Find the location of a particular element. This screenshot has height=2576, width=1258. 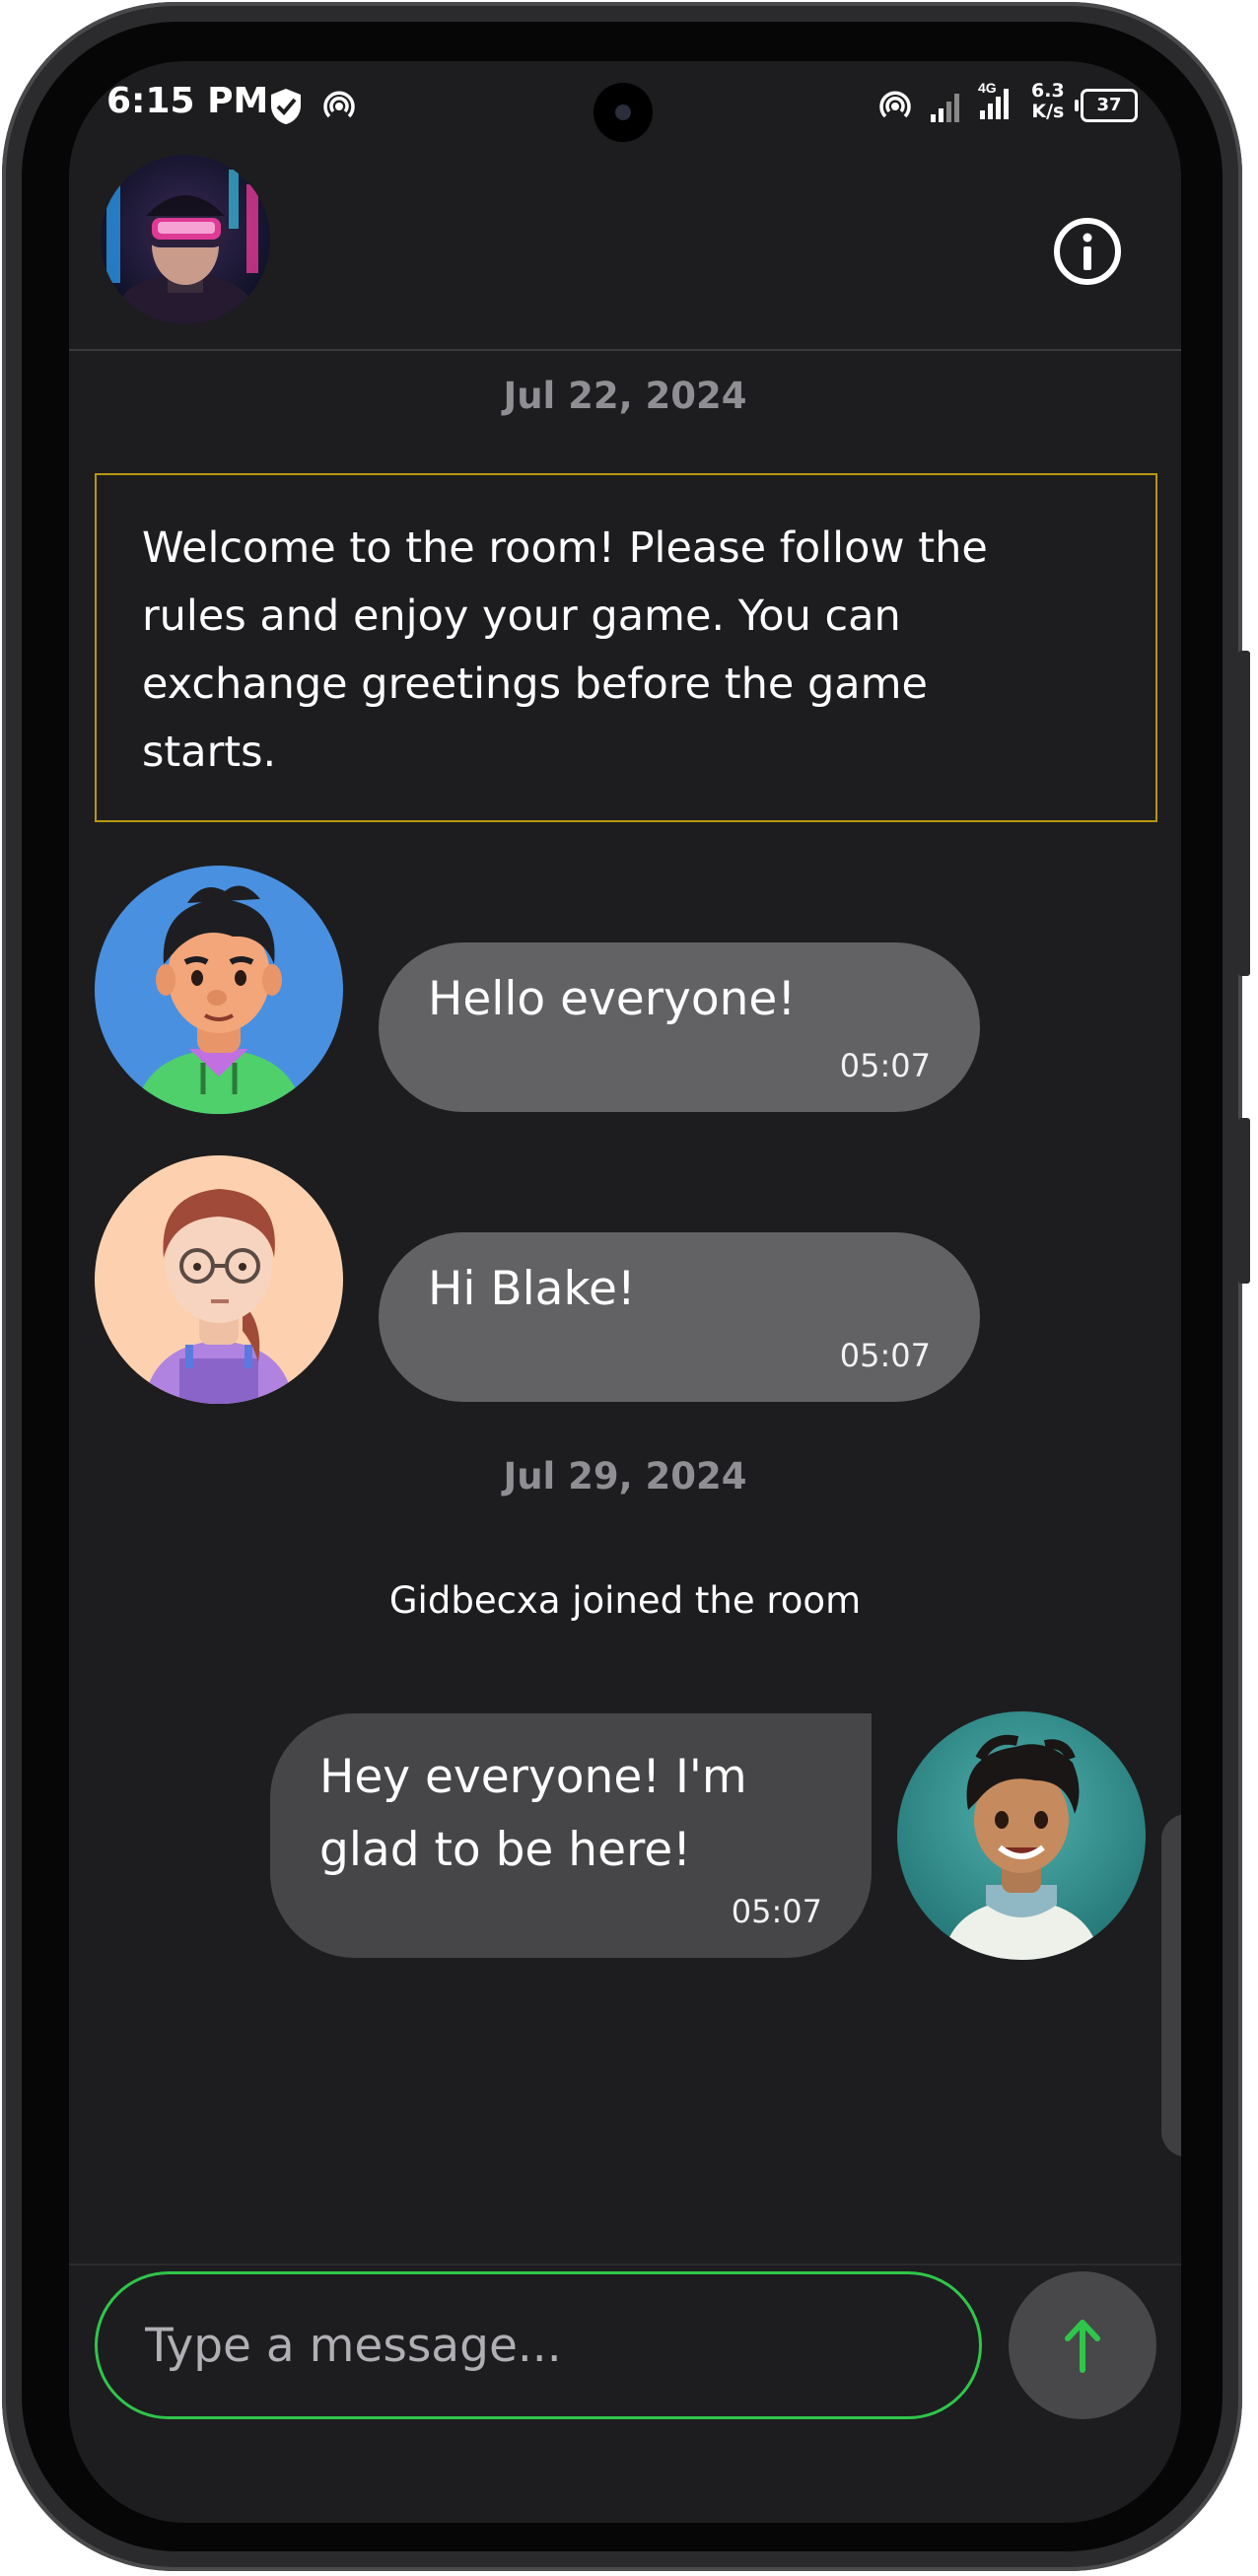

net-speed: 6.3 K/s is located at coordinates (1048, 102).